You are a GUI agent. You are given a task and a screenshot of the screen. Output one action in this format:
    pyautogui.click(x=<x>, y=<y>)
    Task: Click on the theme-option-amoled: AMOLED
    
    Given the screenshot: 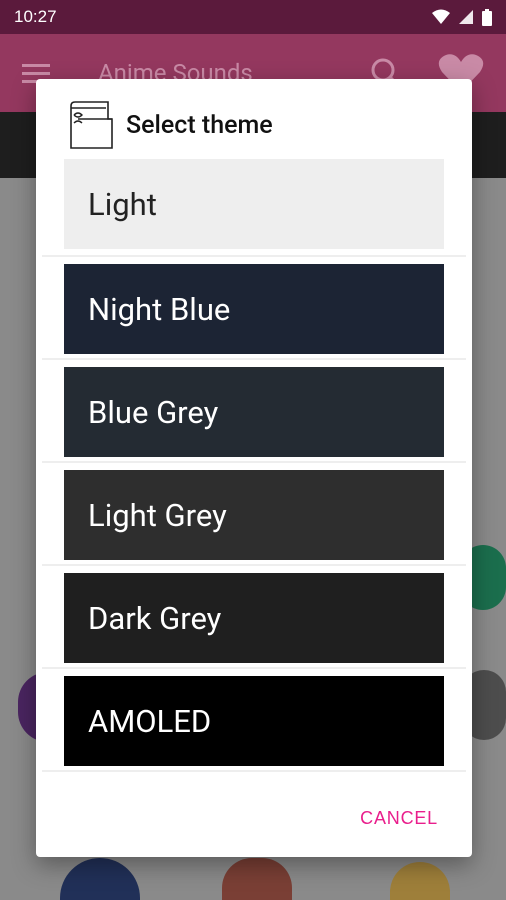 What is the action you would take?
    pyautogui.click(x=254, y=721)
    